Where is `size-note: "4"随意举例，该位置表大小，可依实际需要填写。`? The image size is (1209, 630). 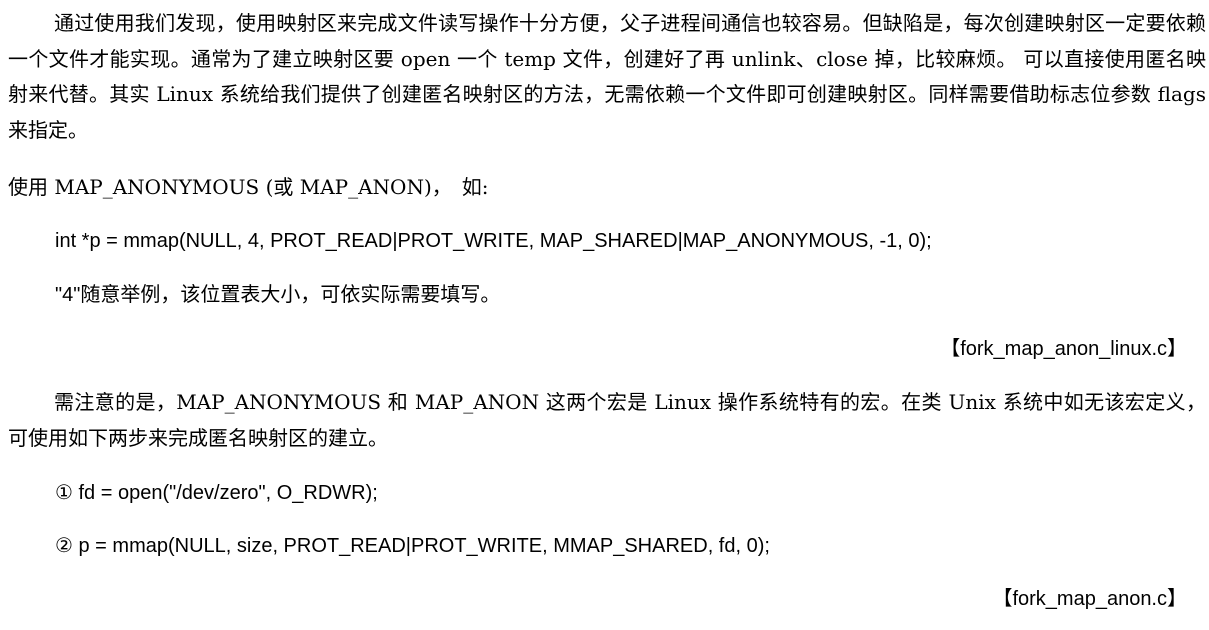 size-note: "4"随意举例，该位置表大小，可依实际需要填写。 is located at coordinates (278, 295).